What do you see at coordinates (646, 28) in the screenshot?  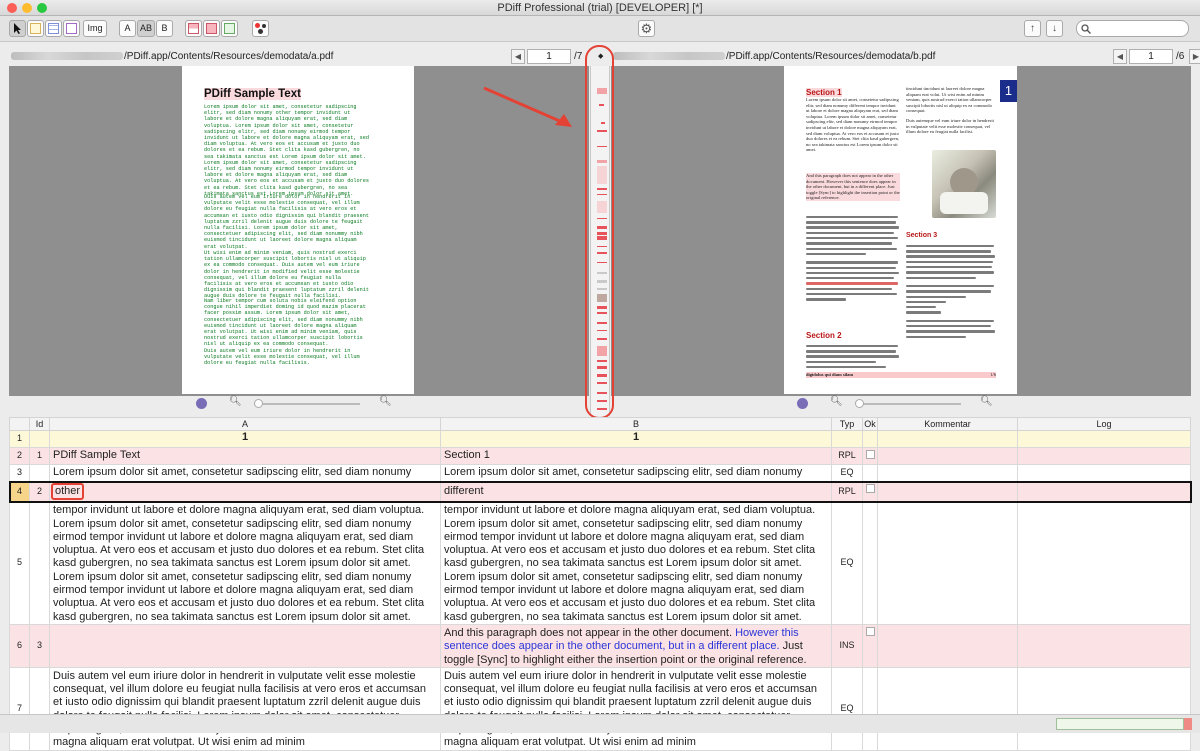 I see `settings-button: ⚙` at bounding box center [646, 28].